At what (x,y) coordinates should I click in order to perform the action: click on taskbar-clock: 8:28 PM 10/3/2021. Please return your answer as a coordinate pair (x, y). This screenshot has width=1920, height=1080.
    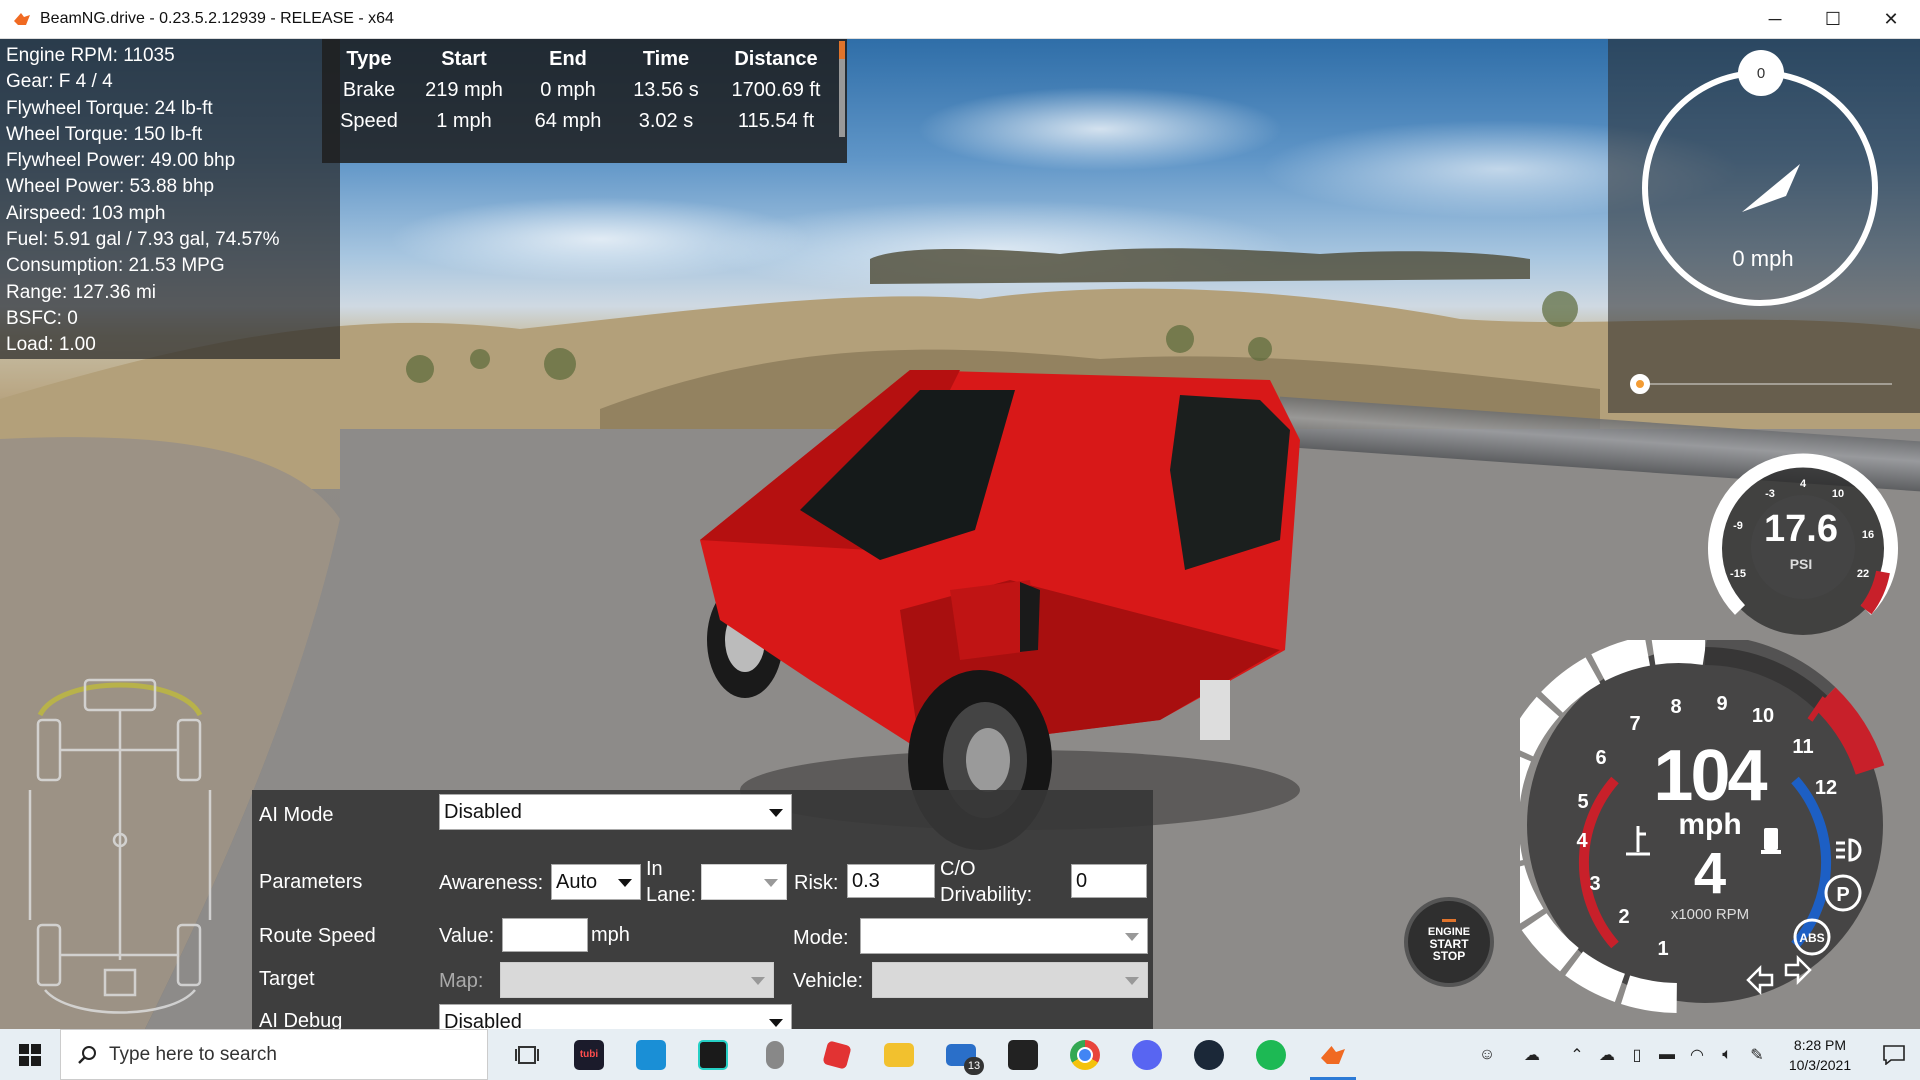
    Looking at the image, I should click on (1820, 1055).